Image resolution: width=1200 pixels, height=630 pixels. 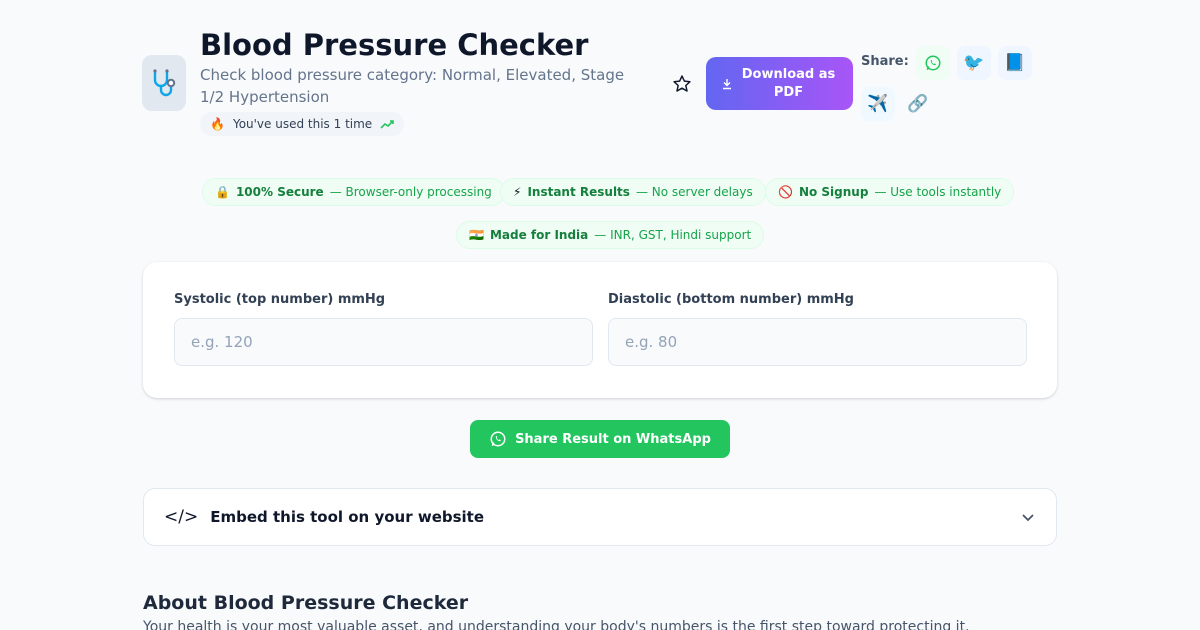 I want to click on badge-desc: — INR, GST, Hindi support, so click(x=673, y=235).